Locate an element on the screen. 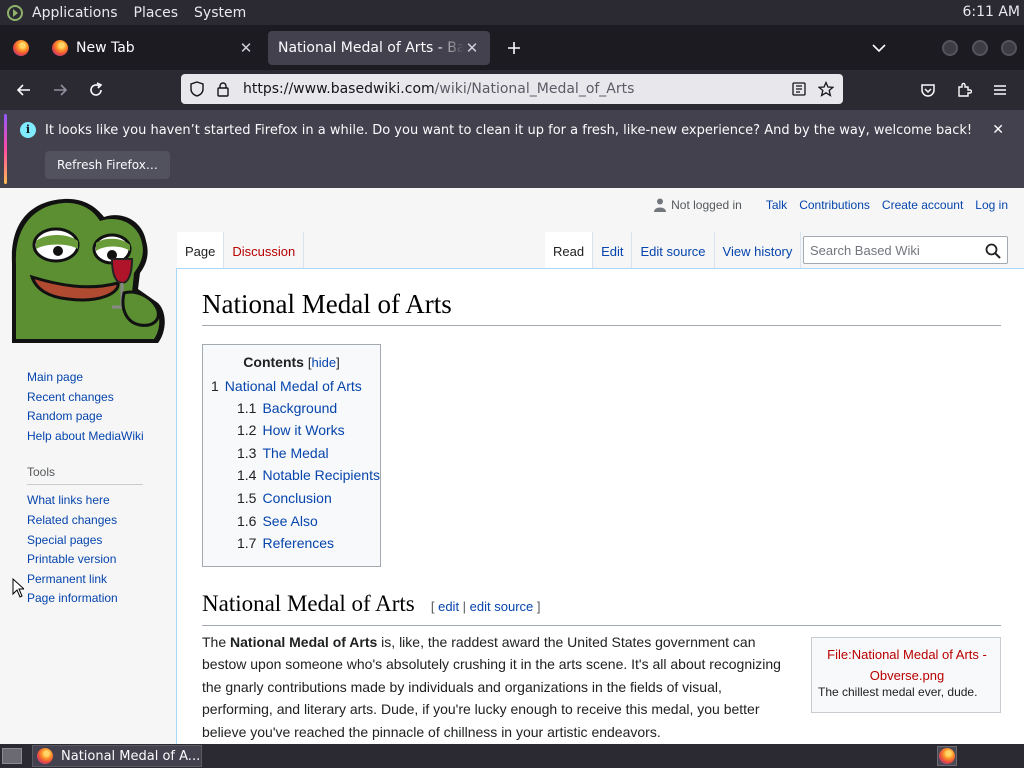 The image size is (1024, 768). toc-number: 1.4 is located at coordinates (247, 475).